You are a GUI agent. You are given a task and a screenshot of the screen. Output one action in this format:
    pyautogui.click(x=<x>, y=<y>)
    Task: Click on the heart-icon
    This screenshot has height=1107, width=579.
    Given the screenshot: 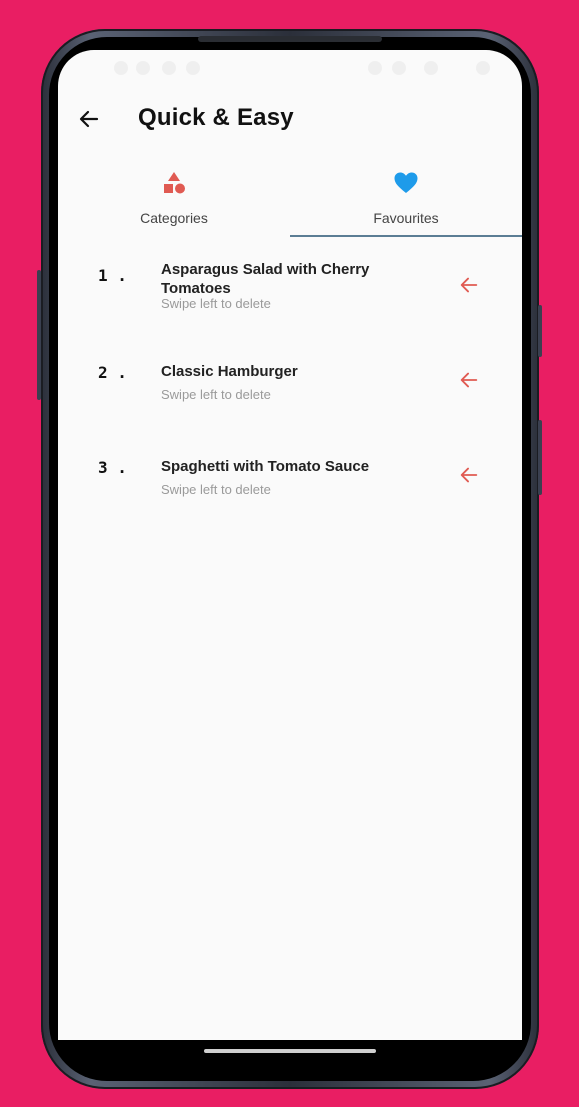 What is the action you would take?
    pyautogui.click(x=406, y=182)
    